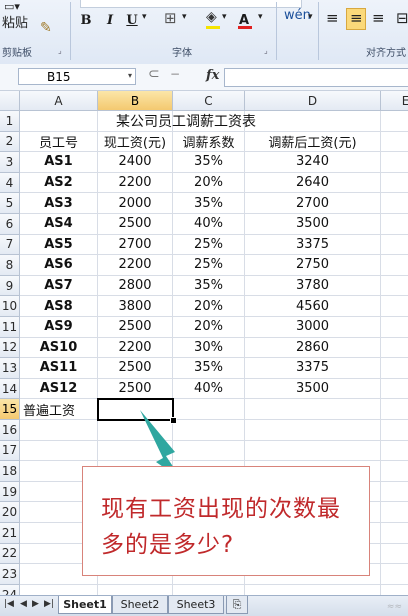 This screenshot has height=616, width=408. I want to click on row-header-5: 5, so click(10, 203).